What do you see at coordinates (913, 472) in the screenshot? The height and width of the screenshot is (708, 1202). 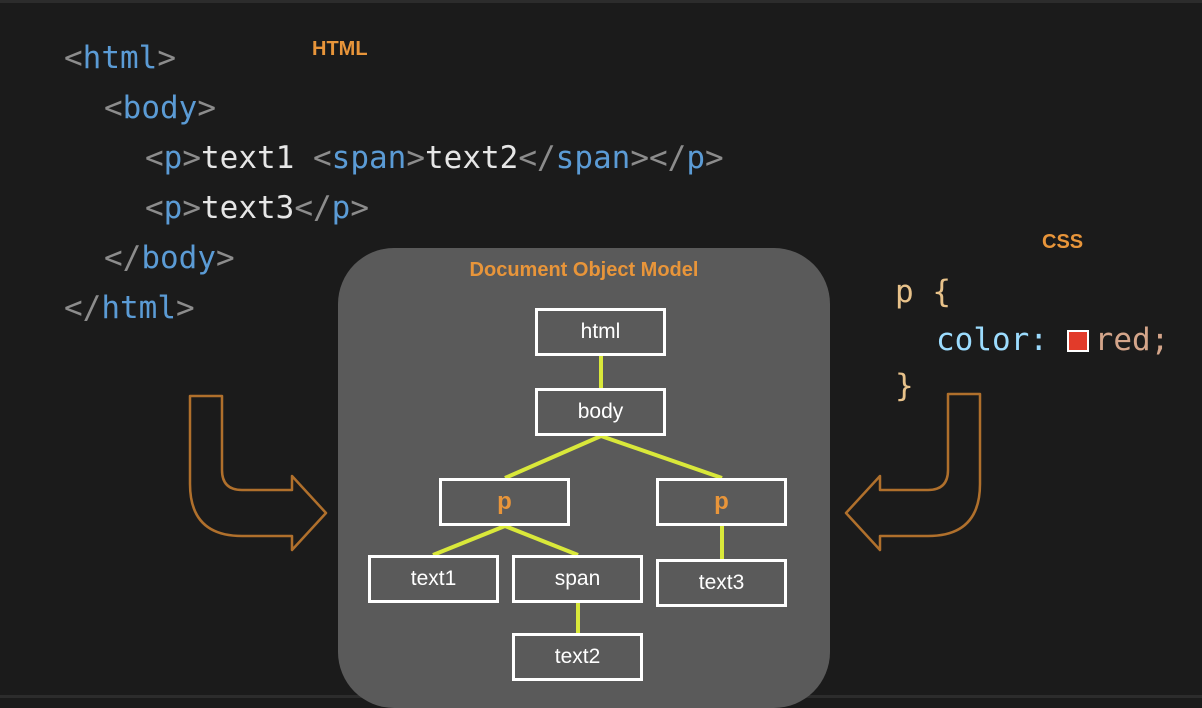 I see `curved-arrow-left-icon` at bounding box center [913, 472].